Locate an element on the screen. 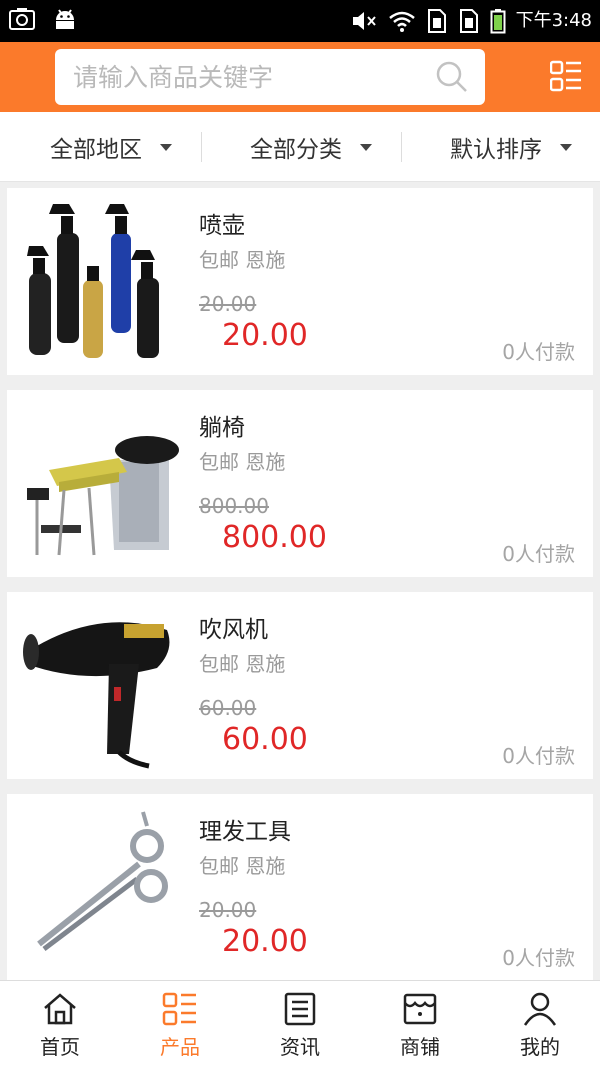  filter-category: 全部分类 is located at coordinates (311, 147).